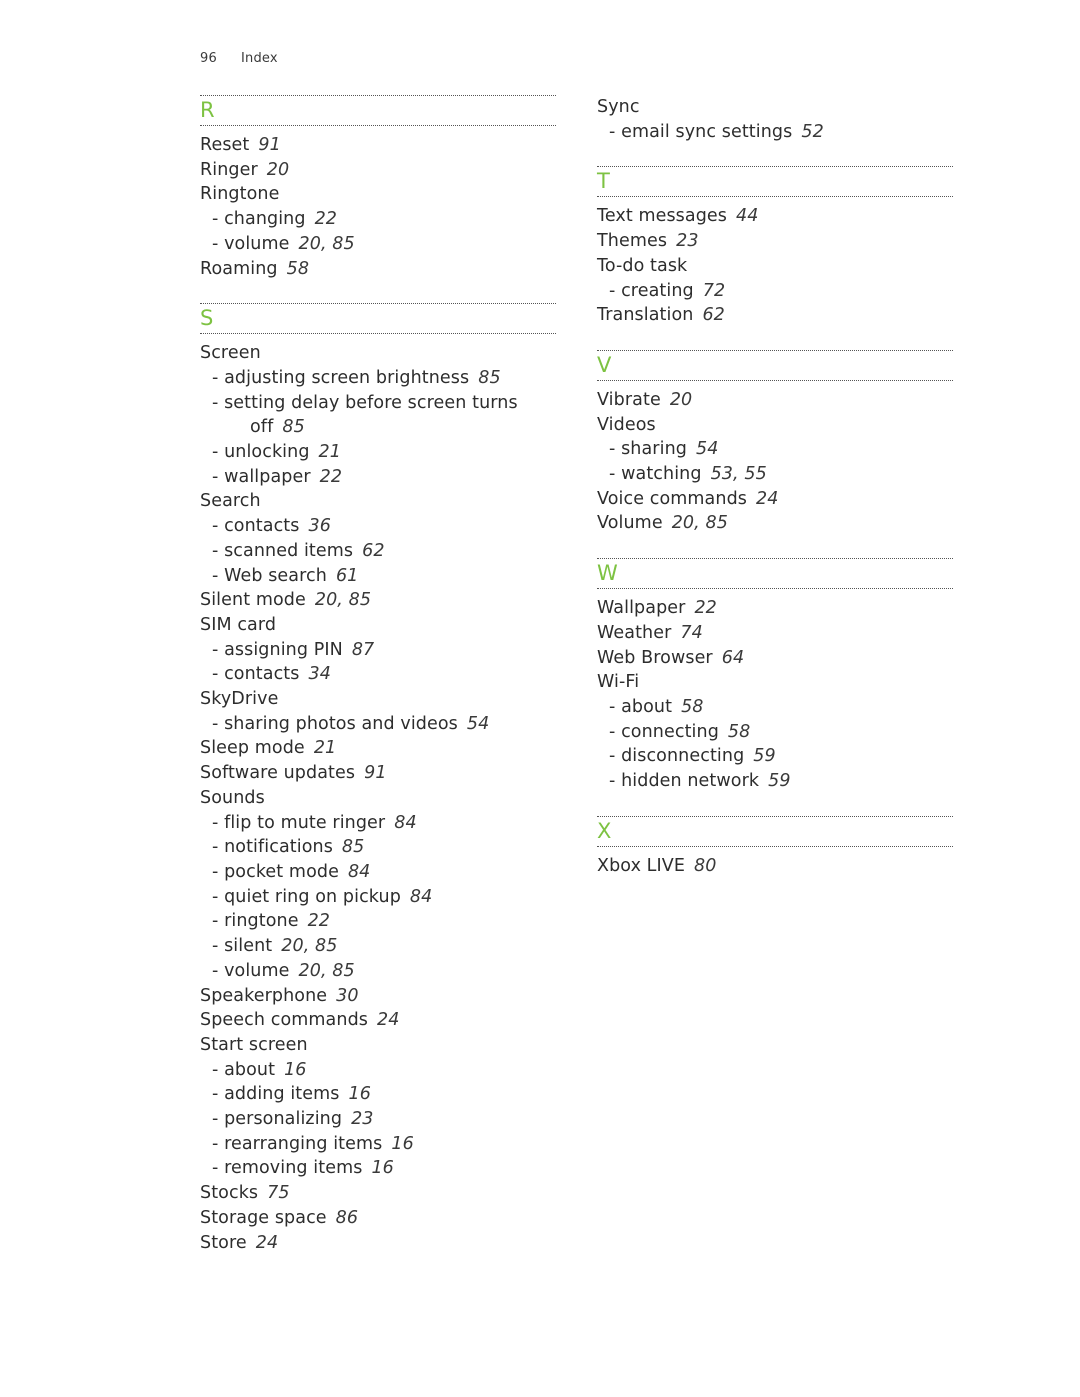 The image size is (1080, 1397). I want to click on index-term: - pocket mode, so click(275, 871).